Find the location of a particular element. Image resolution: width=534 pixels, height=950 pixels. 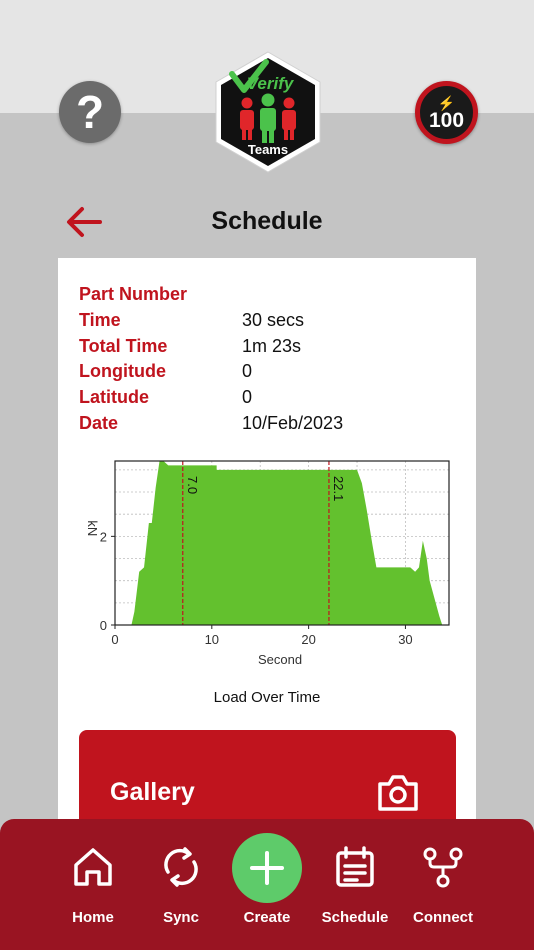

help-button: ? is located at coordinates (90, 112).